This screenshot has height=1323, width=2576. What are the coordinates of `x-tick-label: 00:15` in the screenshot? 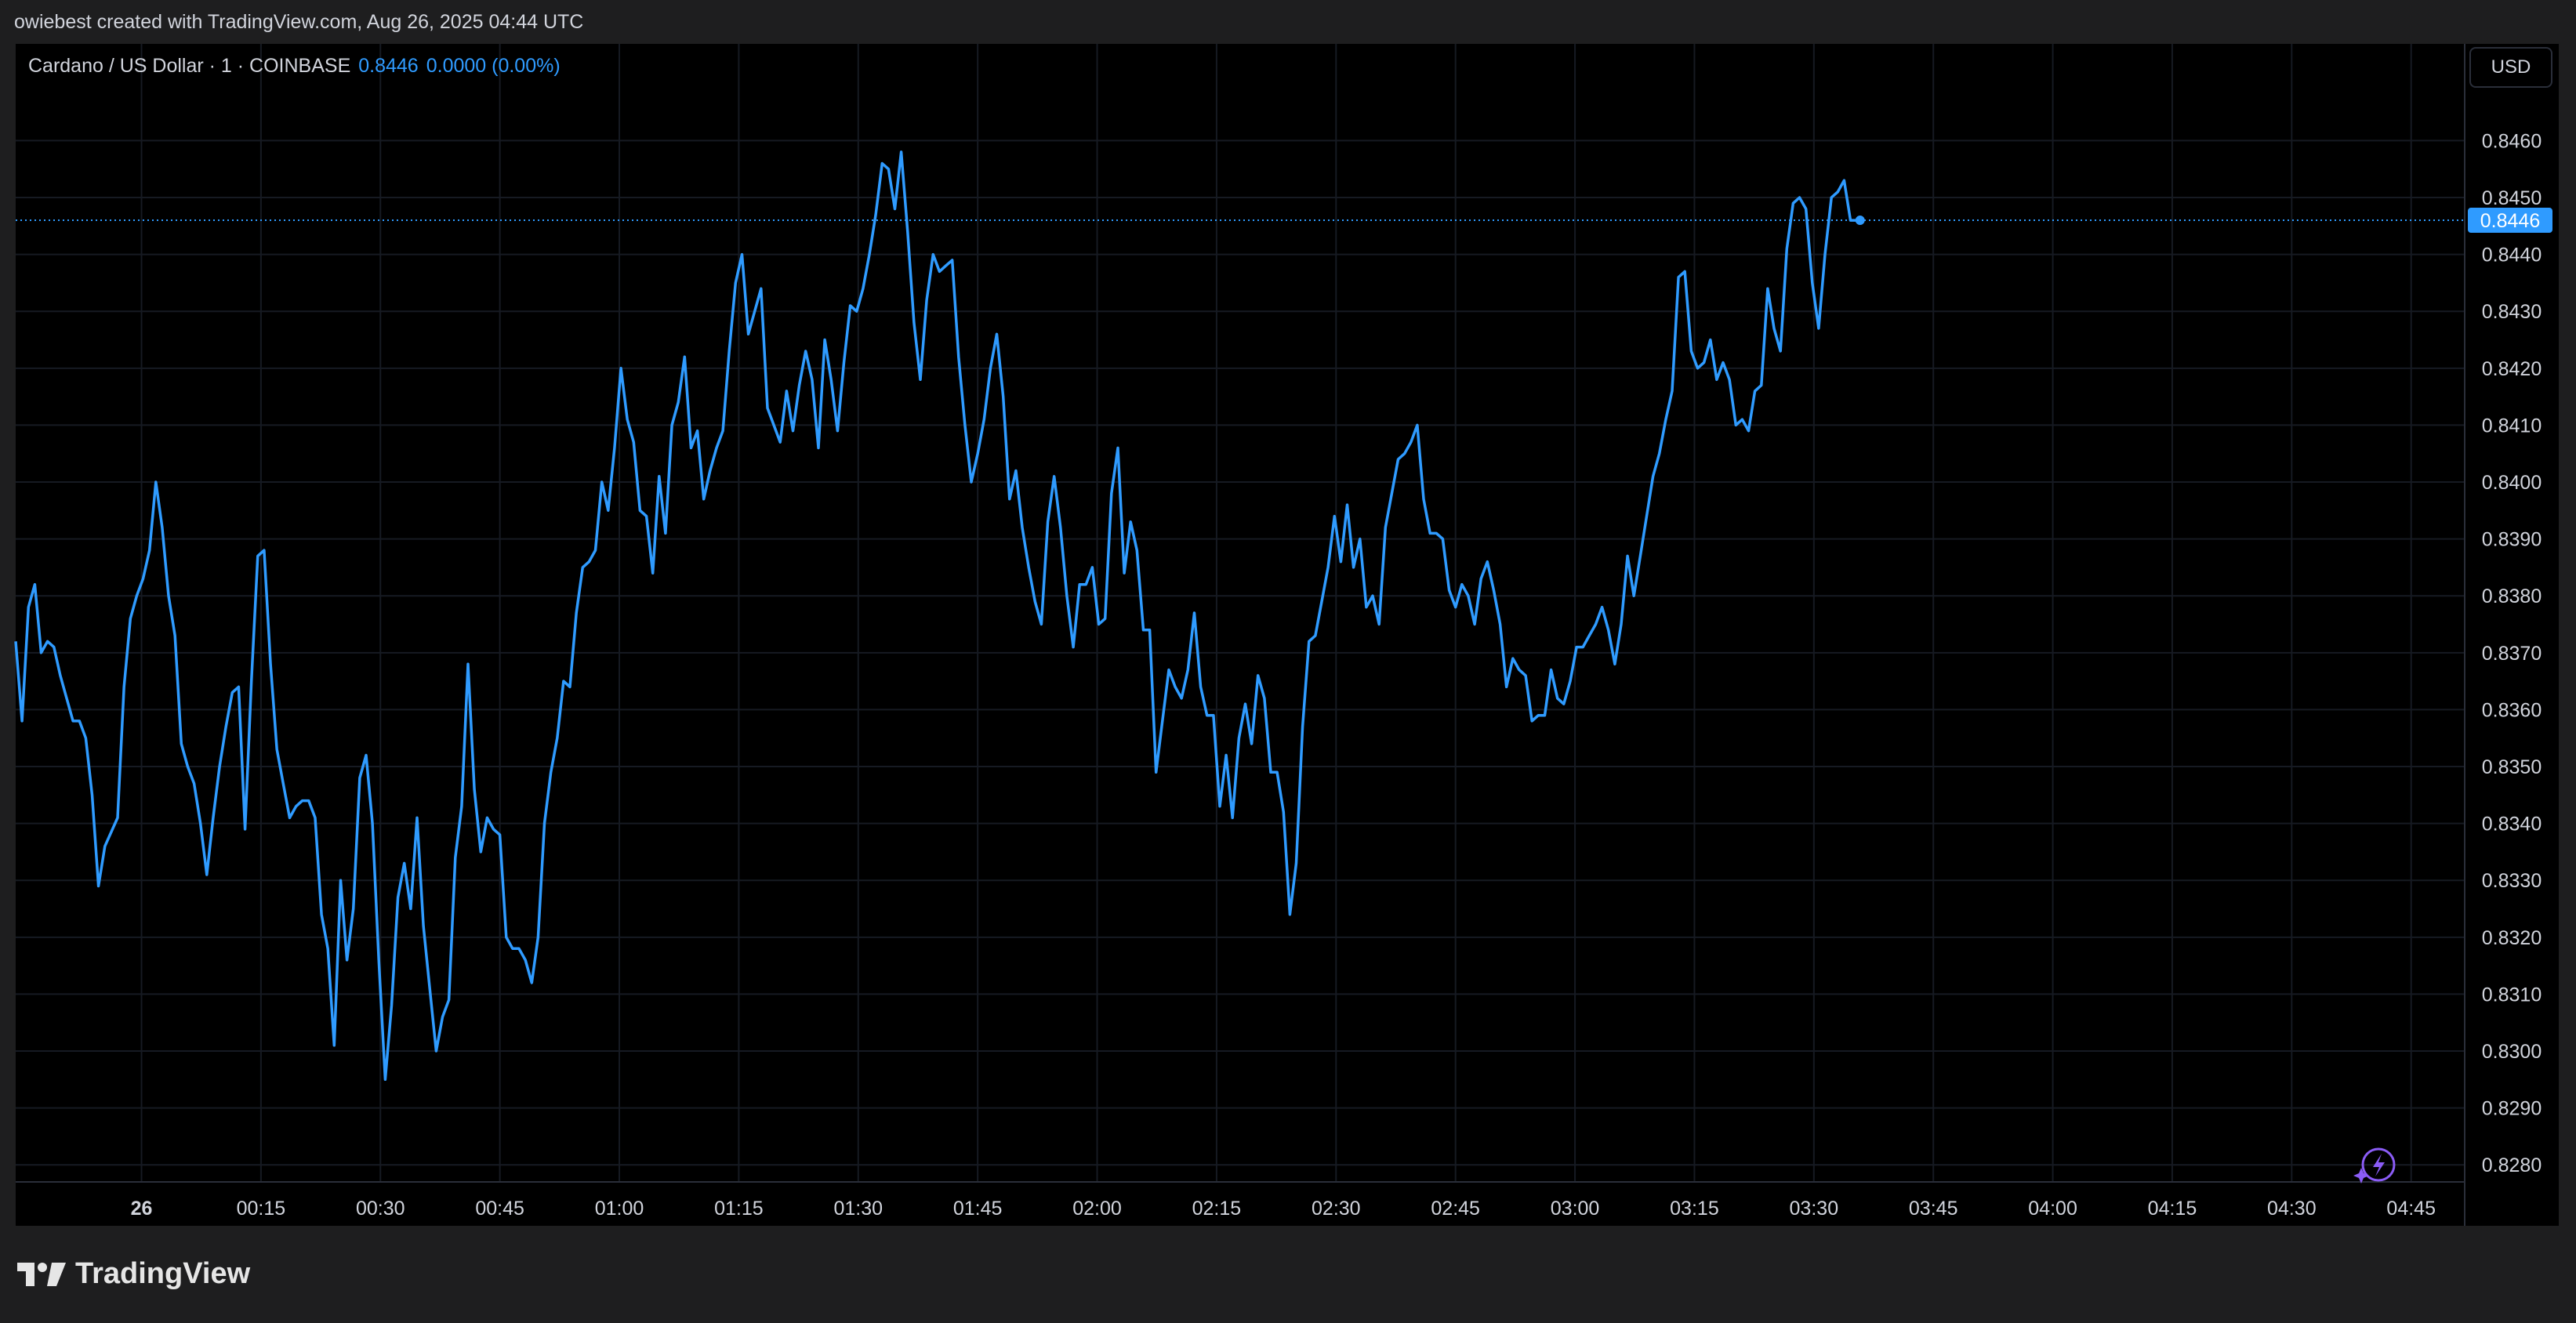 It's located at (262, 1209).